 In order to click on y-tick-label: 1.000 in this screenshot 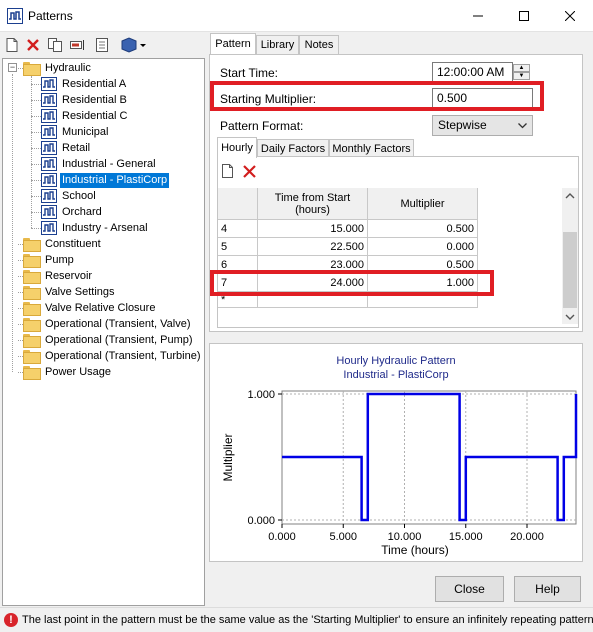, I will do `click(261, 395)`.